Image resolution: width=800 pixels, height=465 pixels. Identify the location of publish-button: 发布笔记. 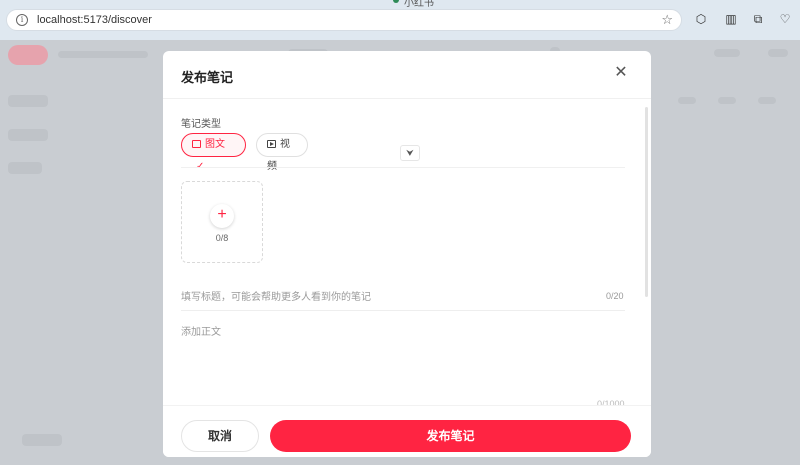
(450, 436).